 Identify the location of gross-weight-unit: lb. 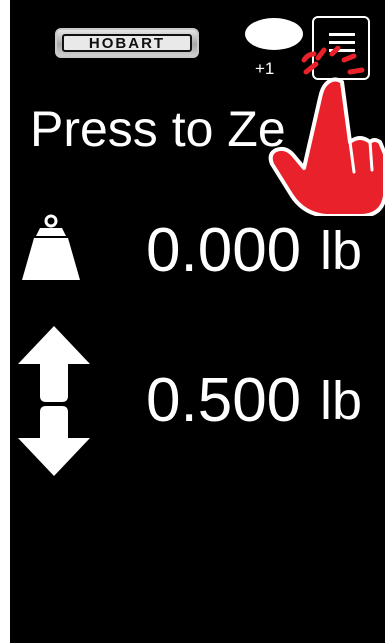
(341, 251).